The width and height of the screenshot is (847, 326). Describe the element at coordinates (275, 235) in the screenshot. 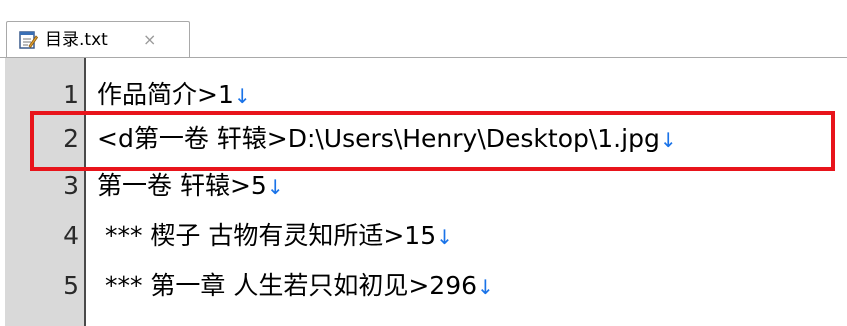

I see `line-text: *** 楔子 古物有灵知所适>15↓` at that location.